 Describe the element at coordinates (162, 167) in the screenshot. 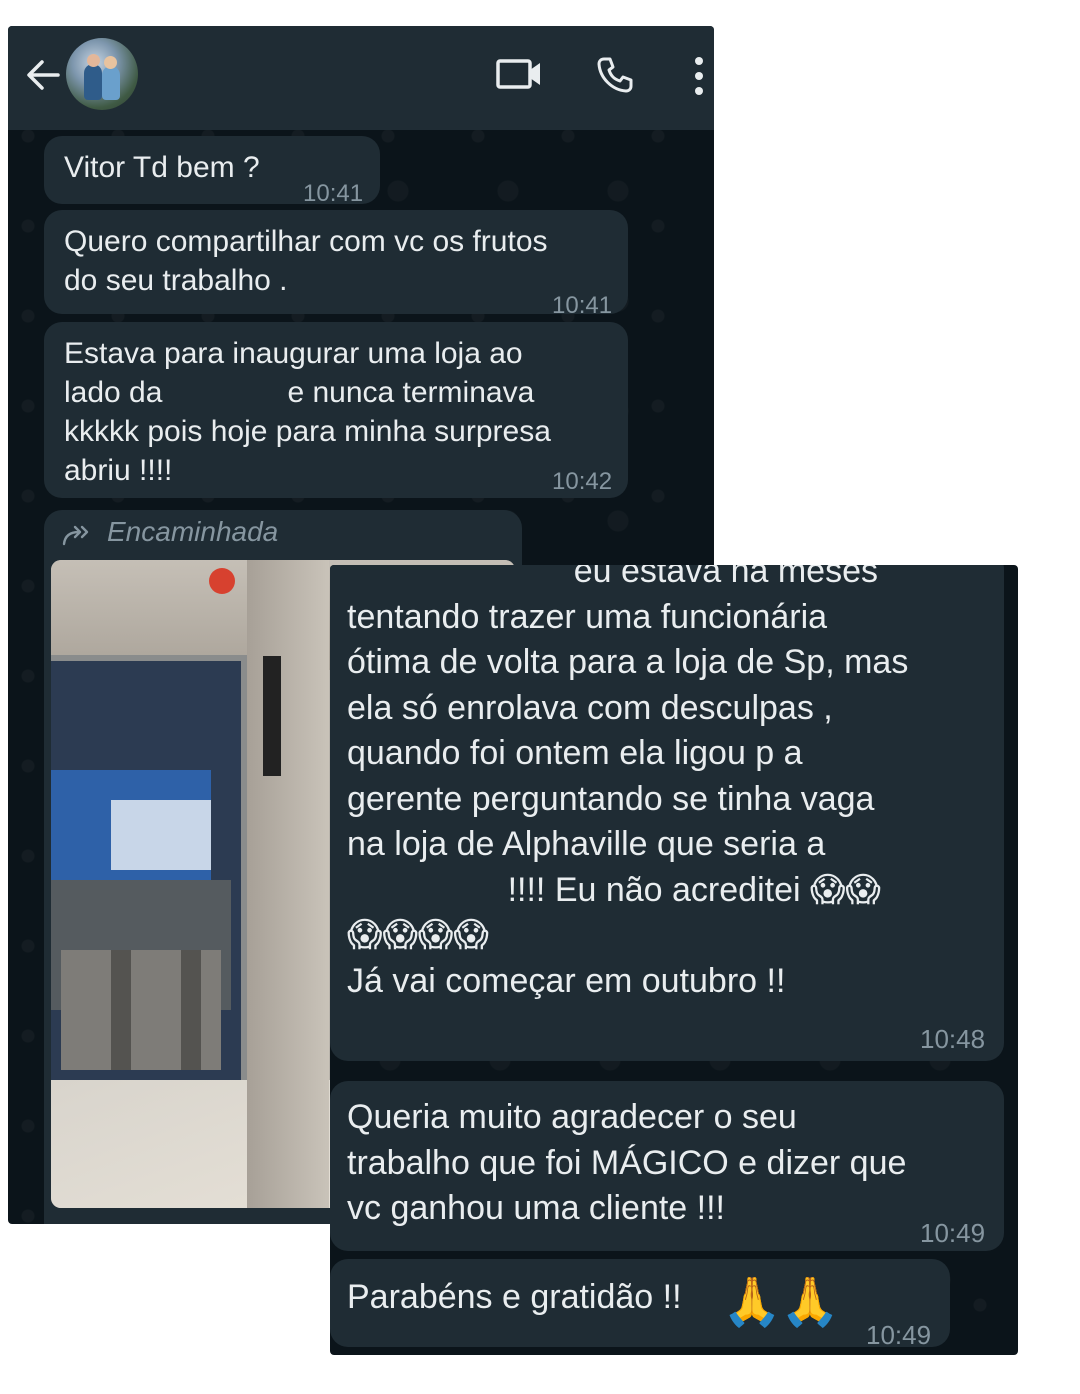

I see `message-text: Vitor Td bem ?` at that location.